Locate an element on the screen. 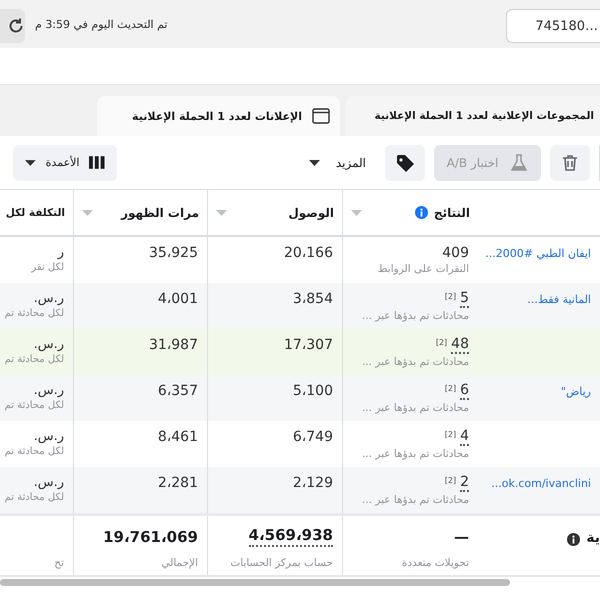  results-value: 2 is located at coordinates (464, 483).